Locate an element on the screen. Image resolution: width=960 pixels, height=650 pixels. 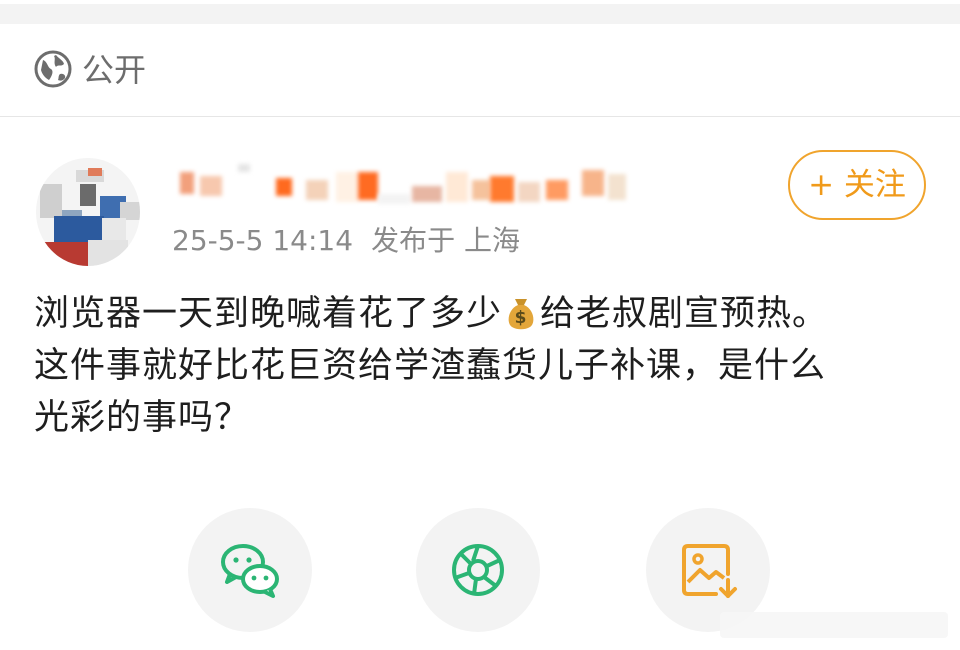
post-line-1-tail: 给老叔剧宣预热。 is located at coordinates (684, 314).